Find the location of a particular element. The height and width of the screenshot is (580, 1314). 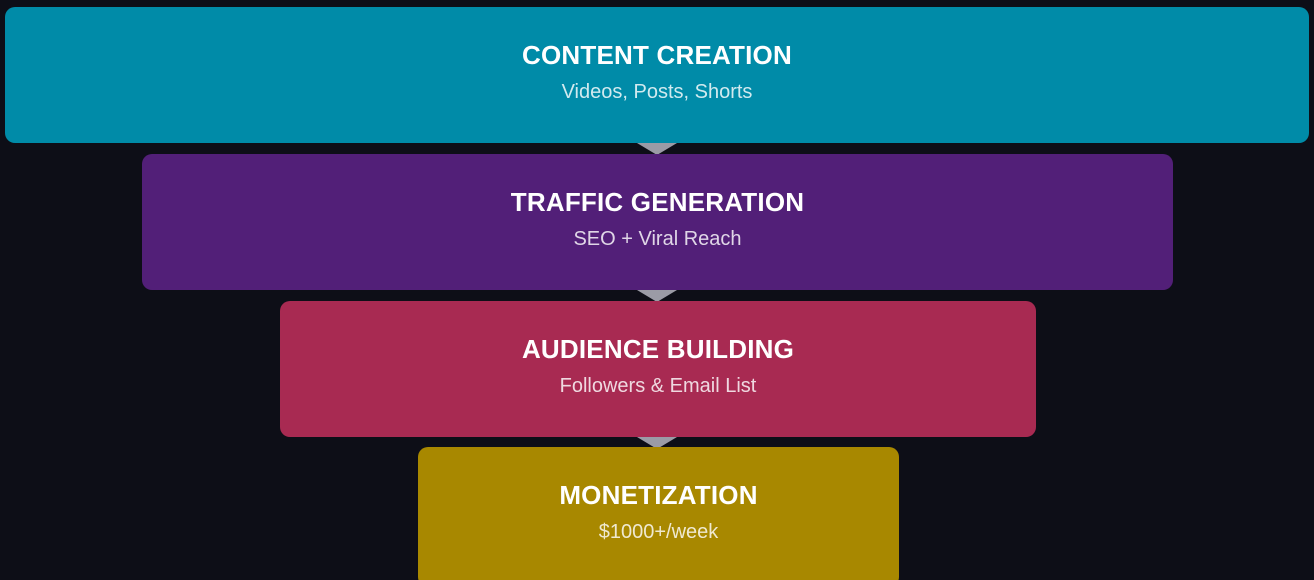

stage-subtitle: $1000+/week is located at coordinates (658, 532).